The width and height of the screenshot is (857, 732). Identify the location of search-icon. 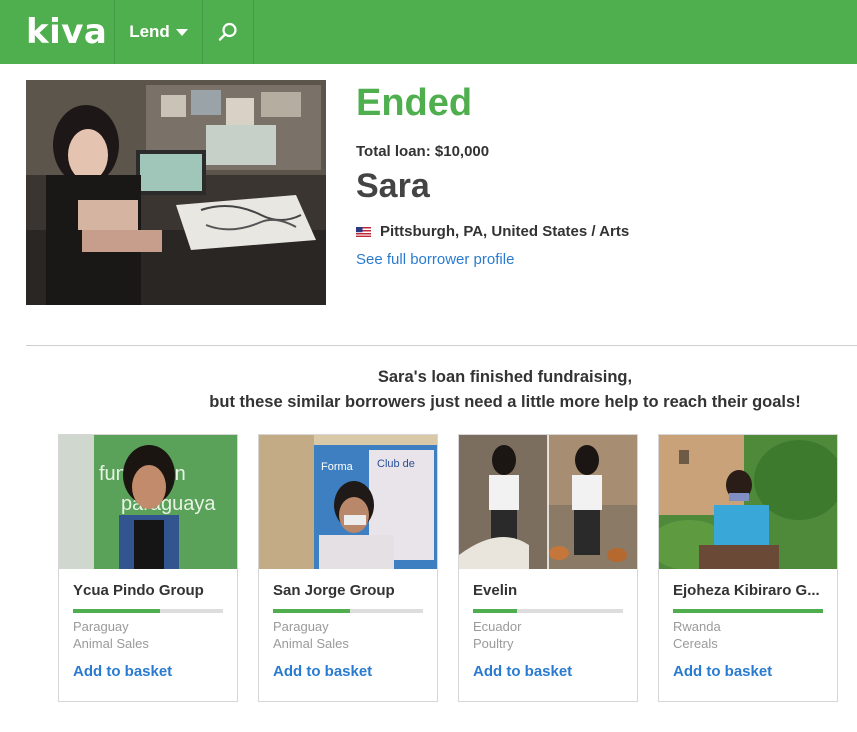
(227, 31).